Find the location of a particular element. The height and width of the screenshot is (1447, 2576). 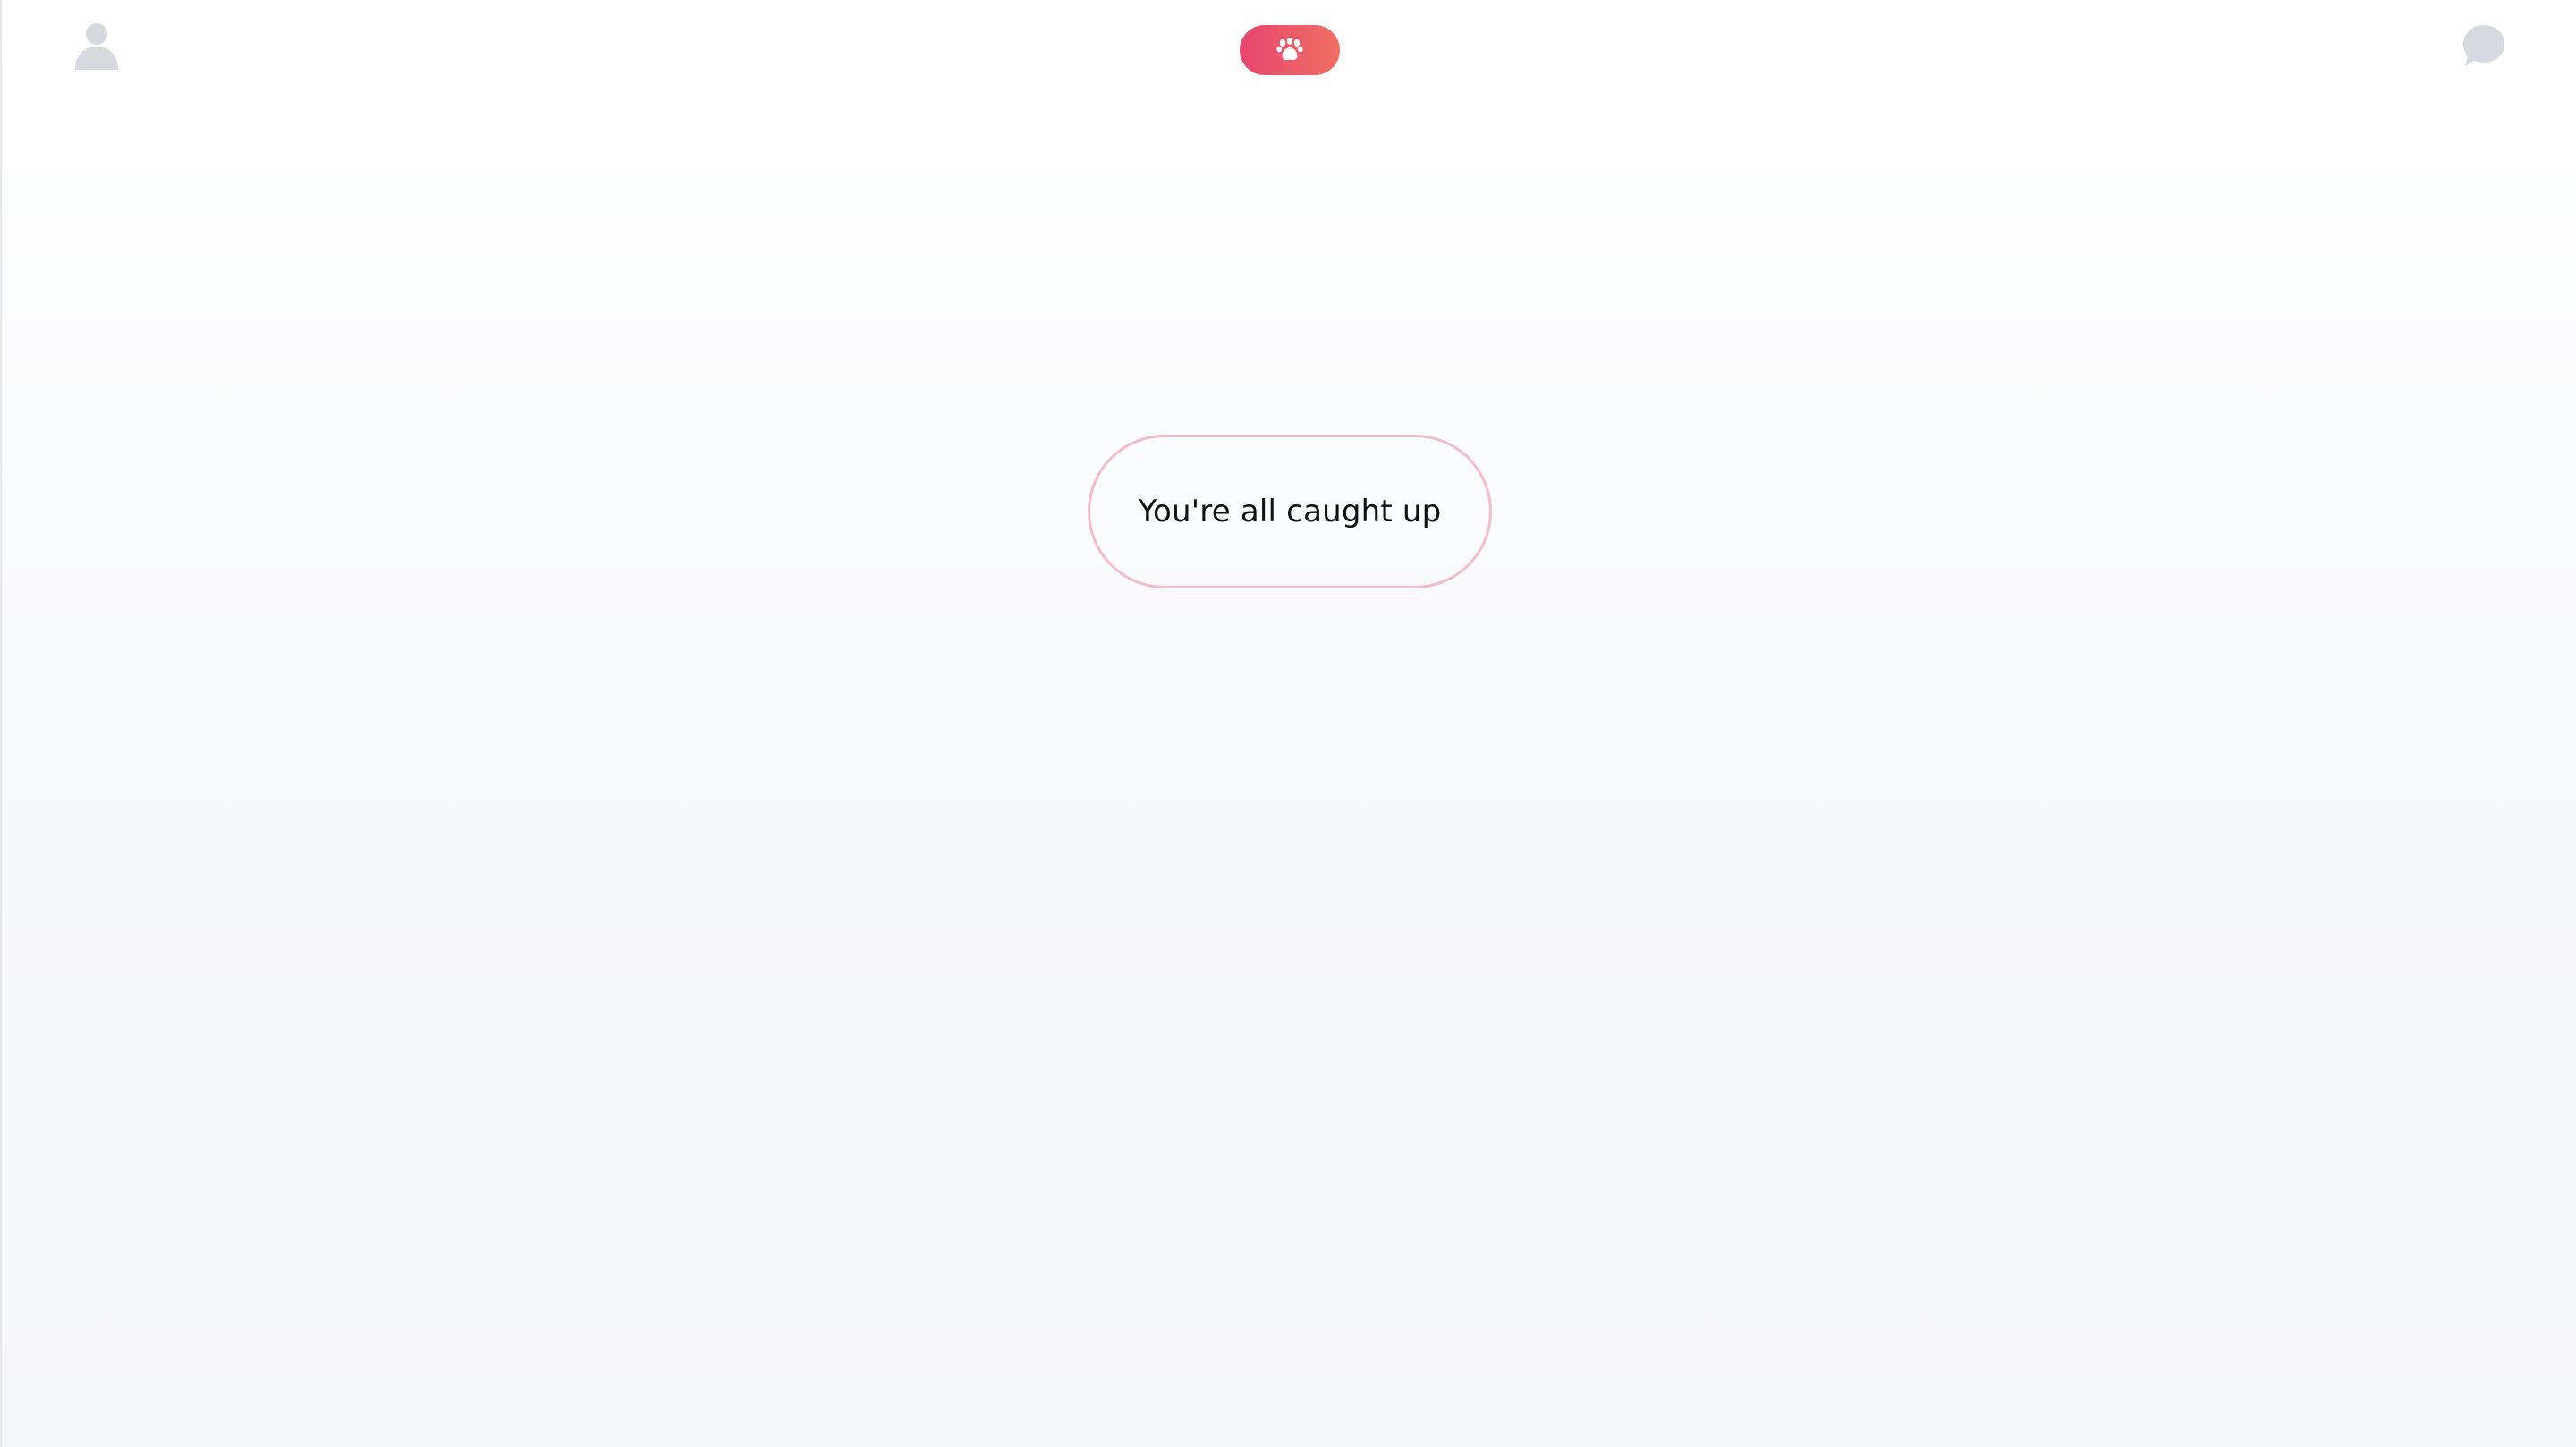

paw-icon is located at coordinates (1289, 49).